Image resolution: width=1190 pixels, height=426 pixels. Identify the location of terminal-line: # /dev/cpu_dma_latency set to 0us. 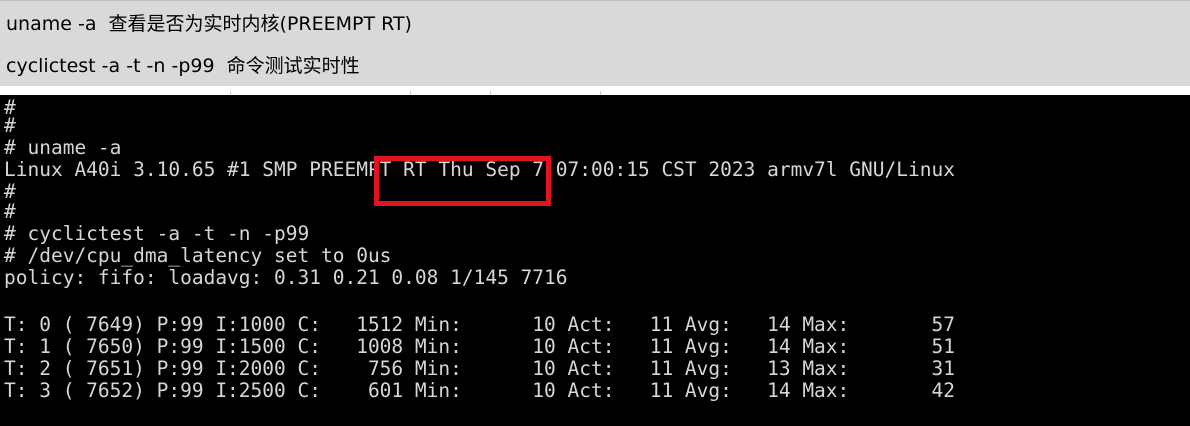
(198, 255).